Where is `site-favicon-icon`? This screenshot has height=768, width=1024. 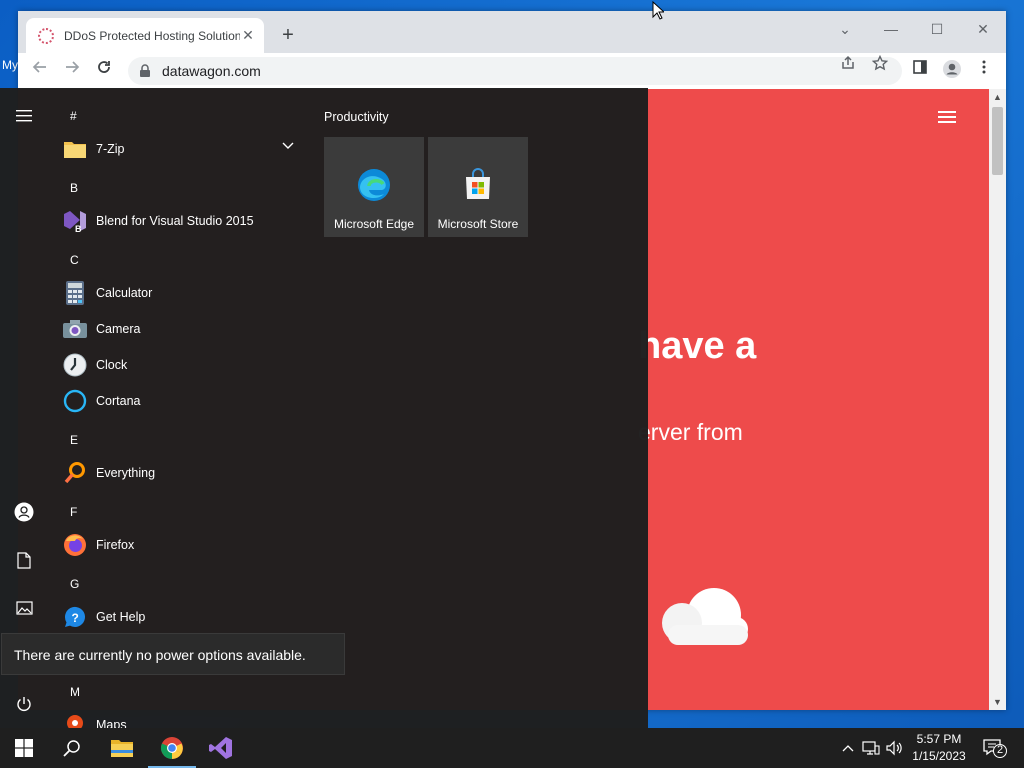
site-favicon-icon is located at coordinates (46, 35).